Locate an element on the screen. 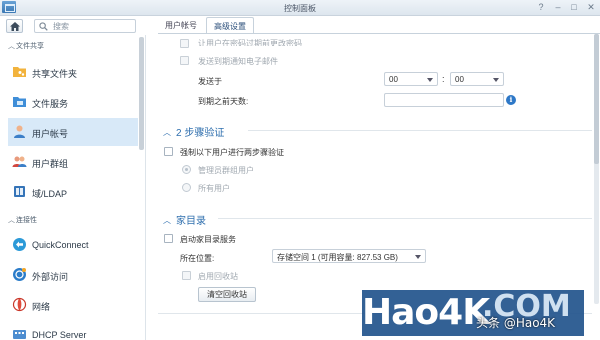 The height and width of the screenshot is (340, 600). sidebar-item-file-services: 文件服务 is located at coordinates (73, 102).